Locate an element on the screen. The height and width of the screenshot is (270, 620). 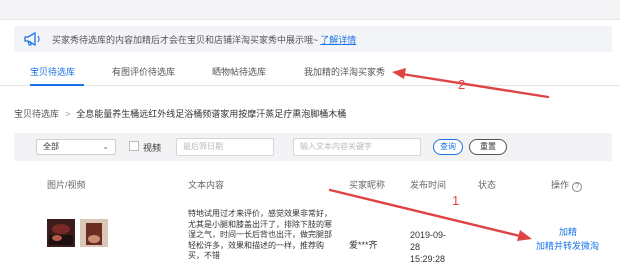
buyer-nickname: 爱***齐 is located at coordinates (363, 245).